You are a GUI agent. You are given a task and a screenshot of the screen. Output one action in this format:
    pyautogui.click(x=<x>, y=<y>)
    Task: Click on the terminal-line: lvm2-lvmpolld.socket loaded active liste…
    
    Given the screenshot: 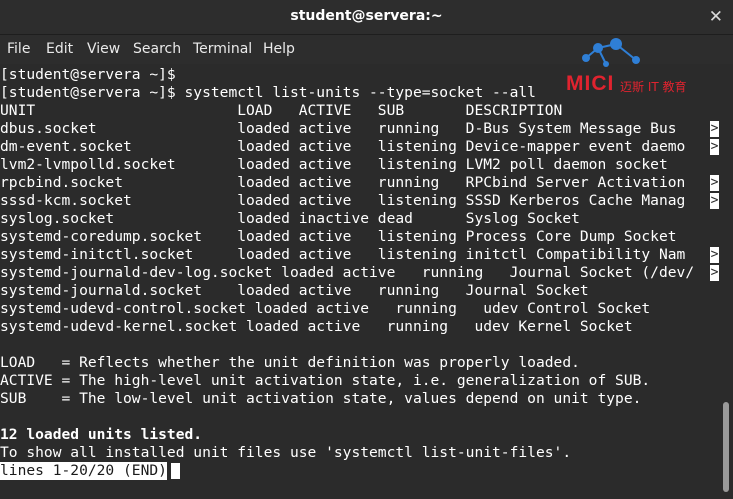 What is the action you would take?
    pyautogui.click(x=334, y=164)
    